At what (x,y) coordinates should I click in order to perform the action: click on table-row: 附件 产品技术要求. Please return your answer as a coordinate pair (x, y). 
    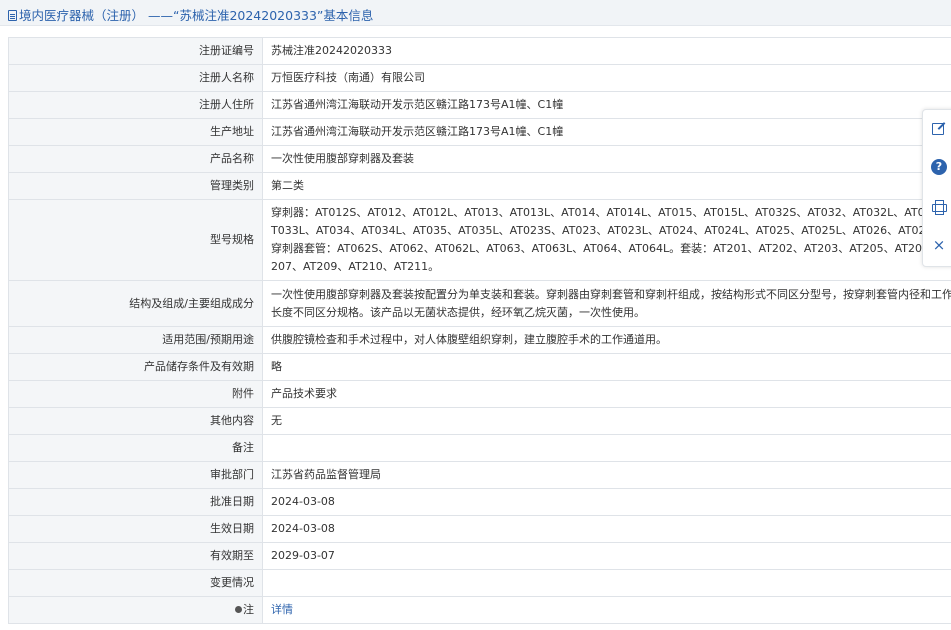
    Looking at the image, I should click on (479, 394).